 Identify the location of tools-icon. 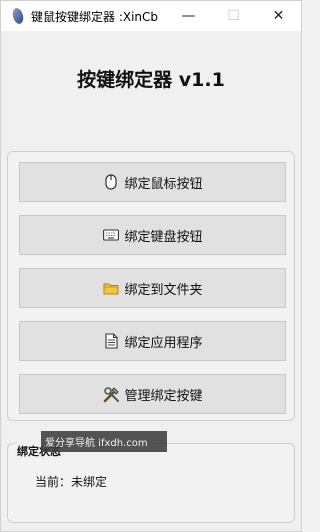
(111, 394).